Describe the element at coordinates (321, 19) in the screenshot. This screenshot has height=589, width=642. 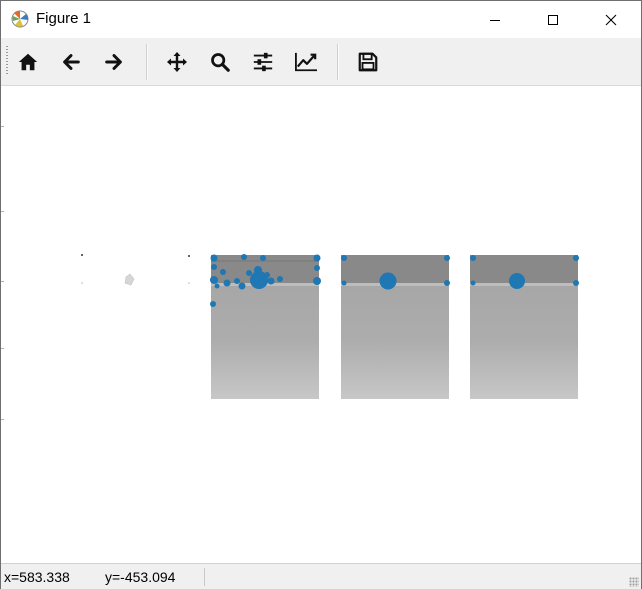
I see `title-bar: Figure 1` at that location.